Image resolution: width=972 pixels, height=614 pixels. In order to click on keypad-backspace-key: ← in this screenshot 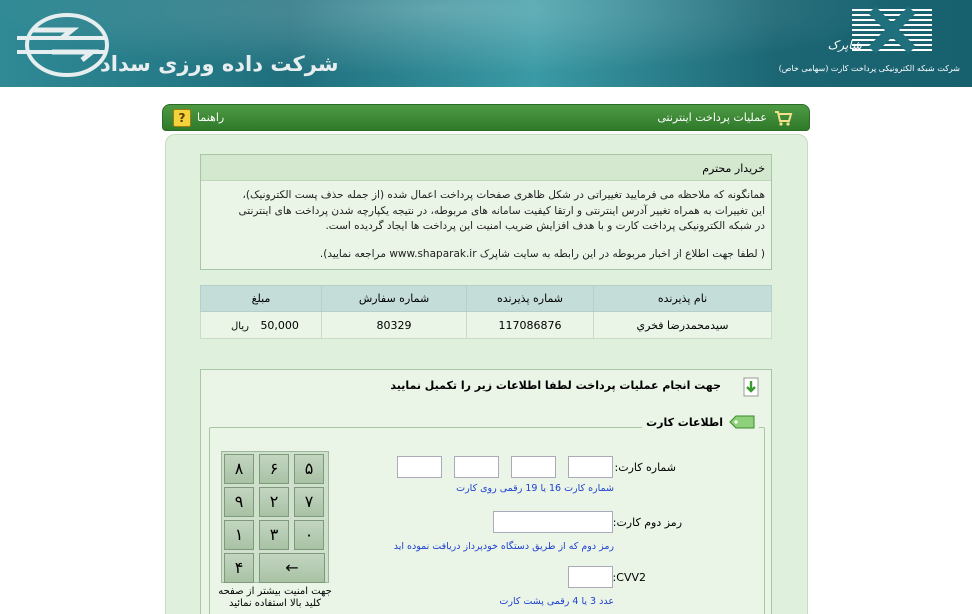, I will do `click(292, 568)`.